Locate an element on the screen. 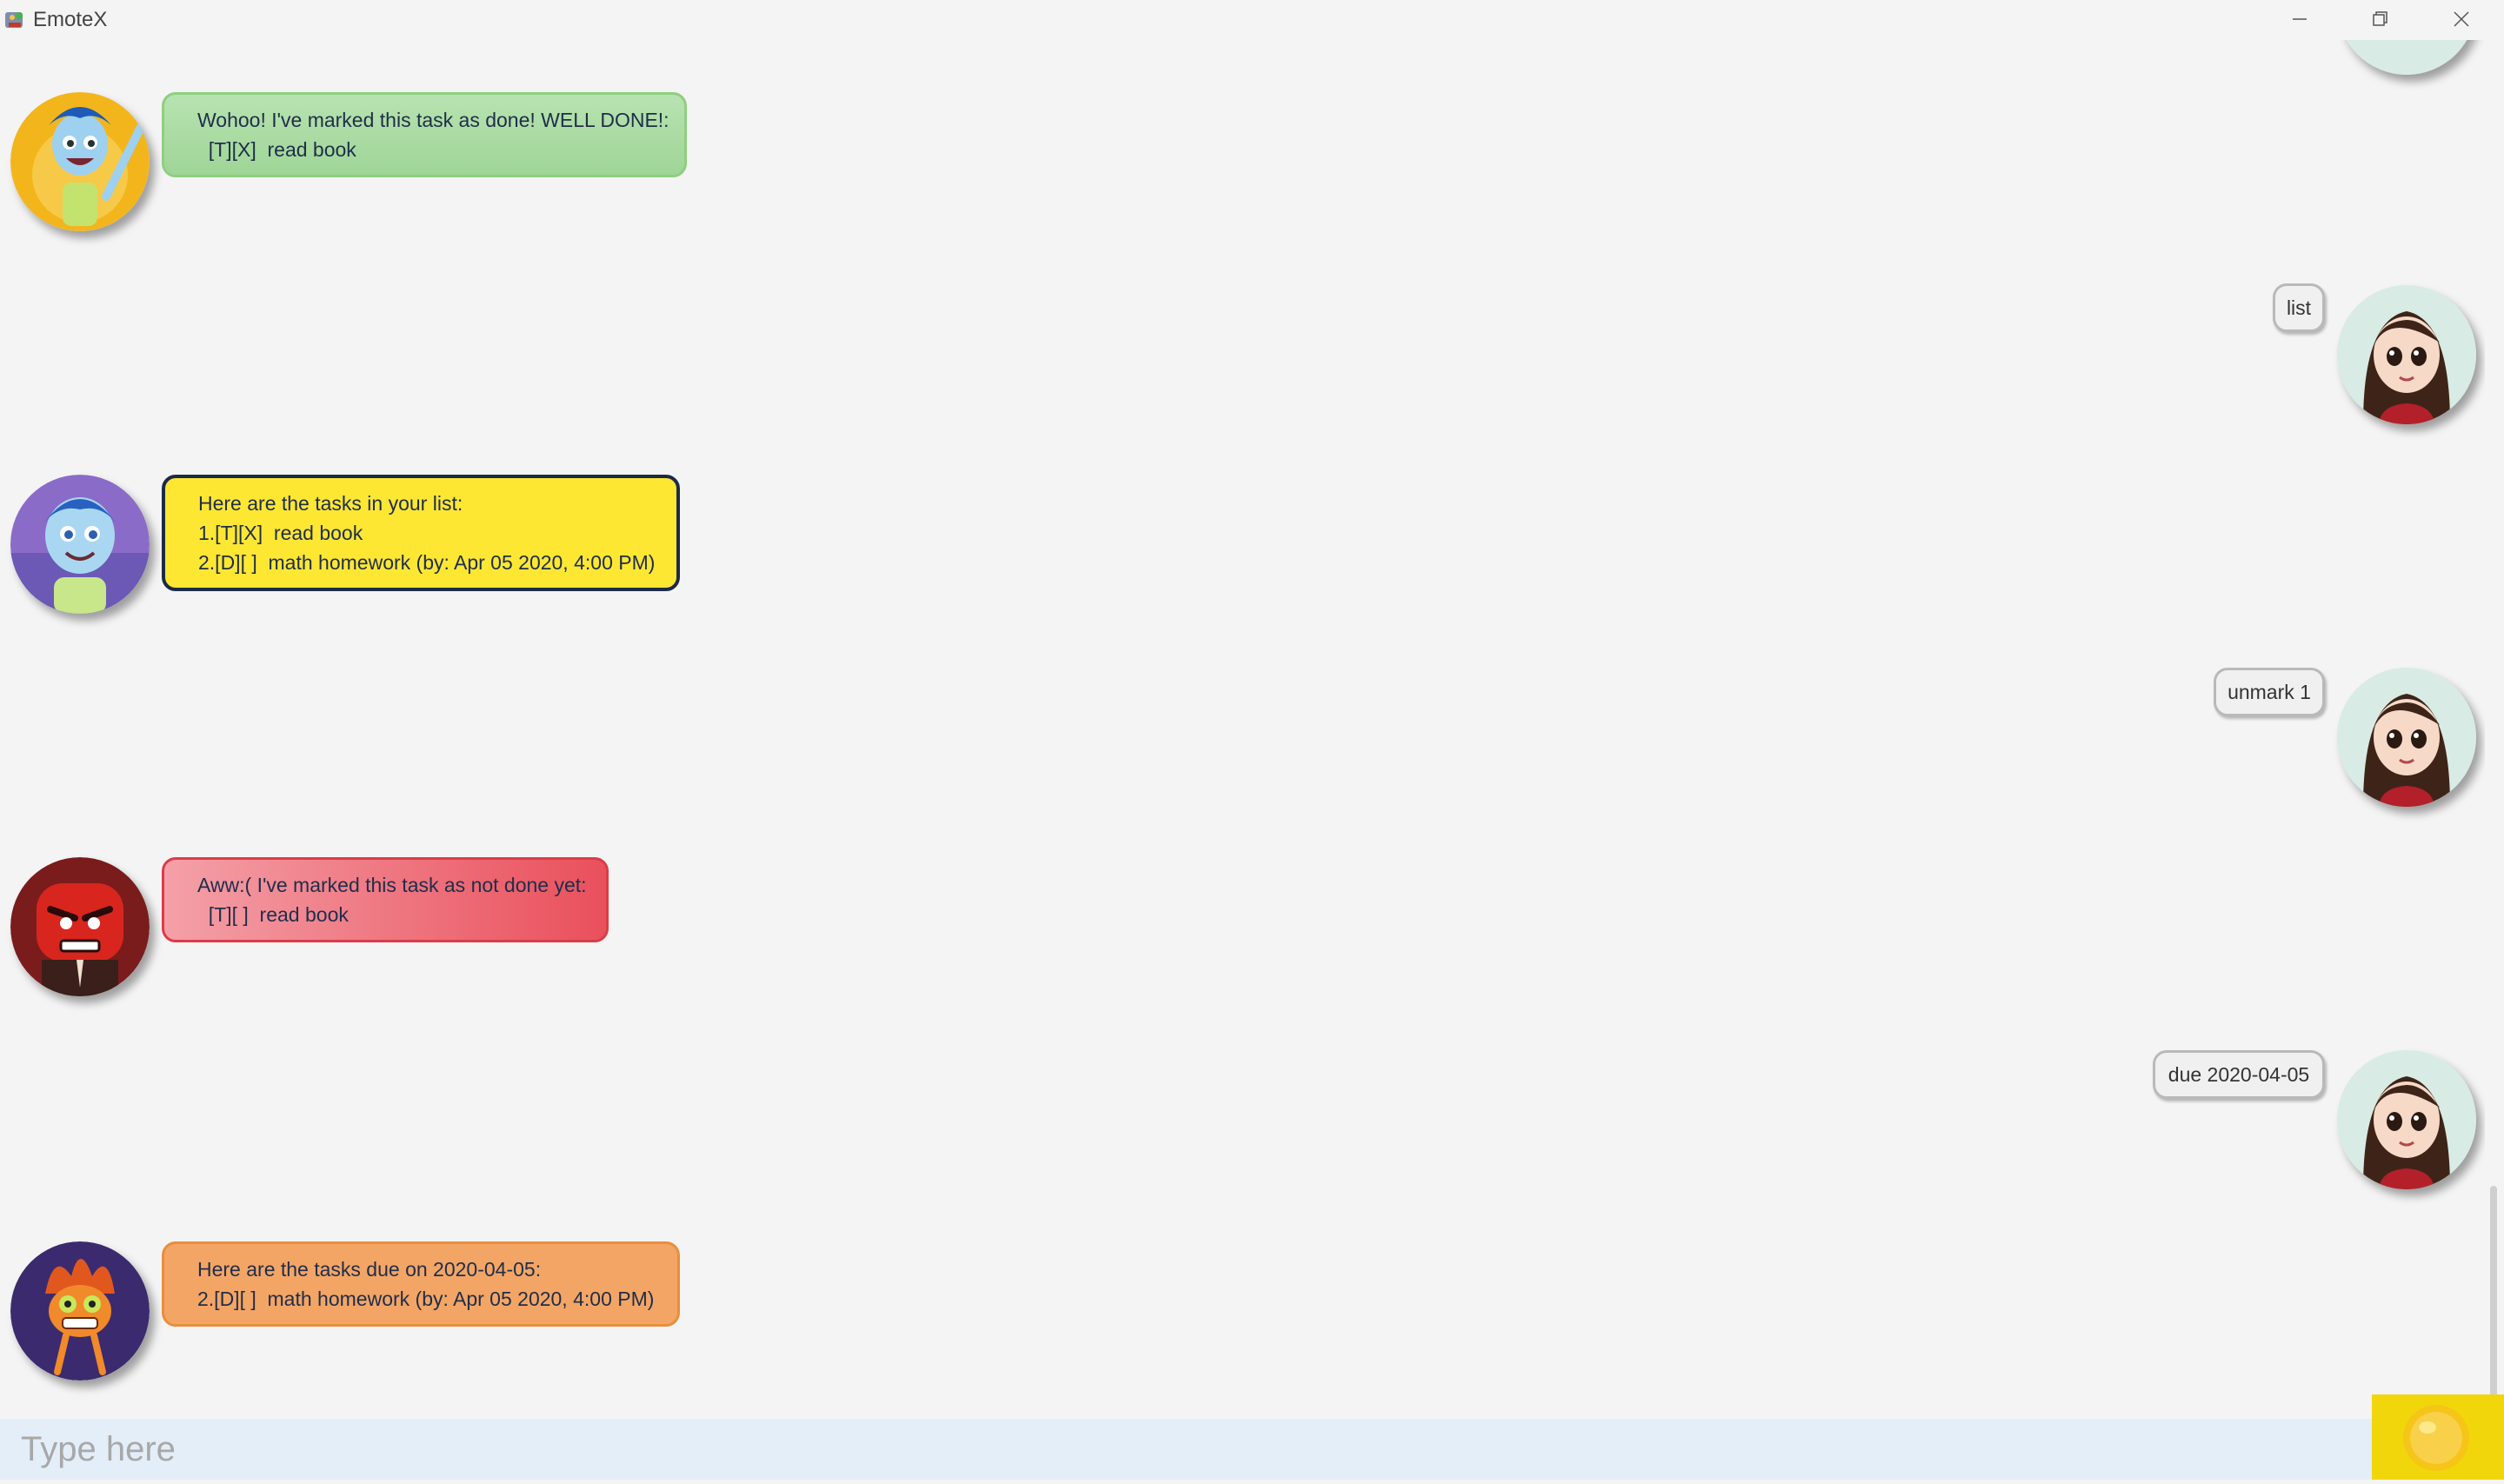  chat-scrollbar is located at coordinates (2495, 743).